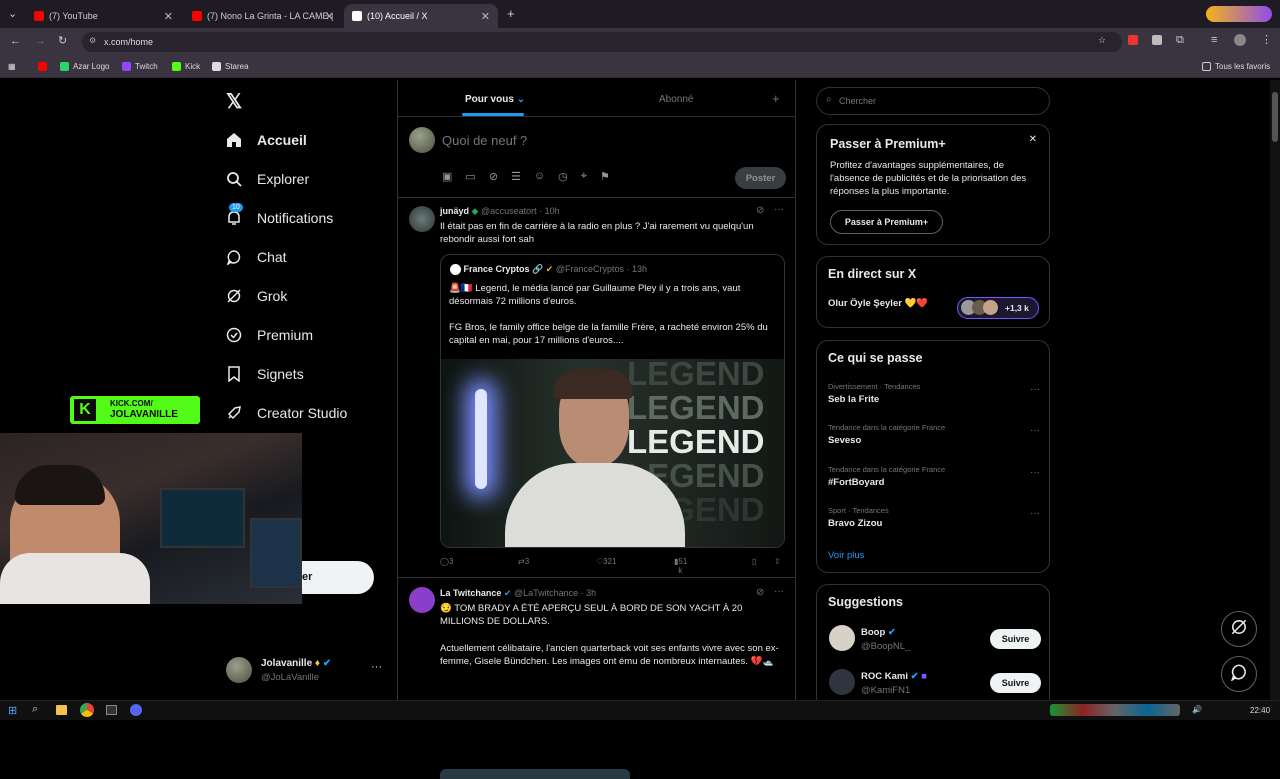 This screenshot has height=779, width=1280. I want to click on nav-item-chat: Chat, so click(256, 257).